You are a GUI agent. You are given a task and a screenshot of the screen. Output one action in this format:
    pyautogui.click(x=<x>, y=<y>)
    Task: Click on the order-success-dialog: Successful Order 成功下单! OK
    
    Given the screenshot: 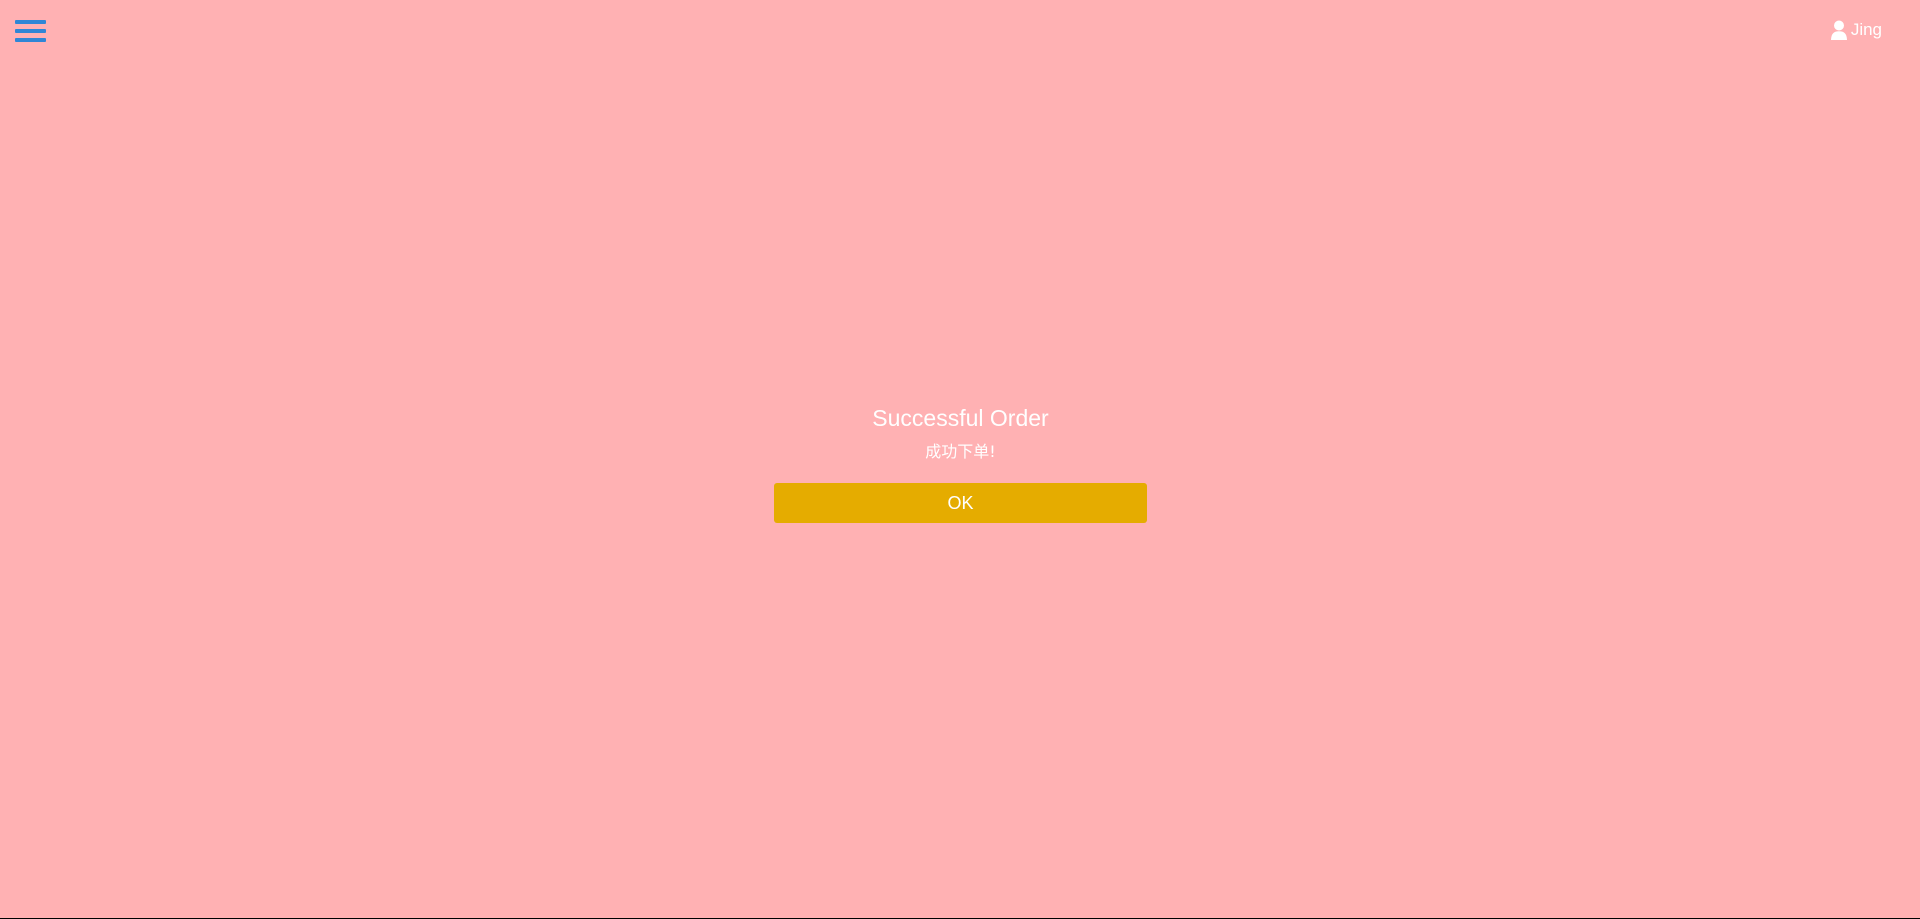 What is the action you would take?
    pyautogui.click(x=960, y=462)
    